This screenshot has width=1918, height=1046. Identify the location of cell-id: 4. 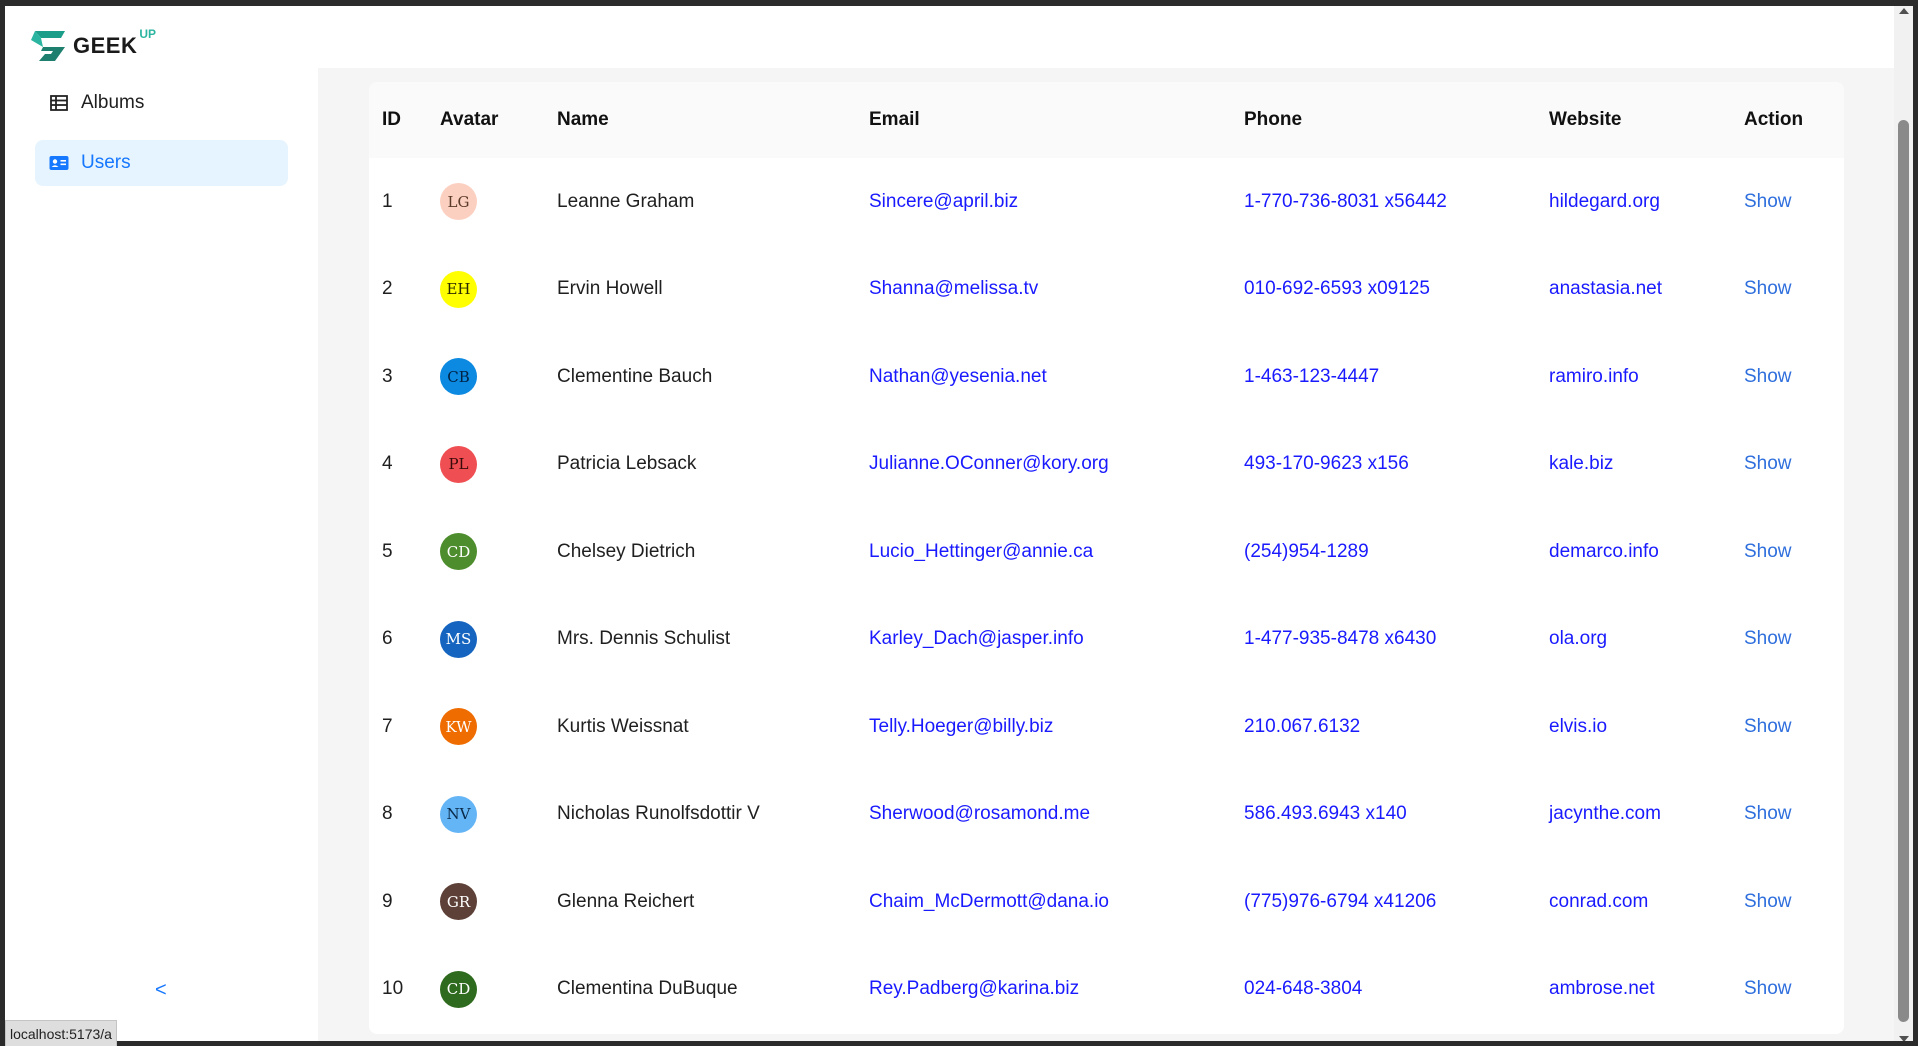
(387, 464).